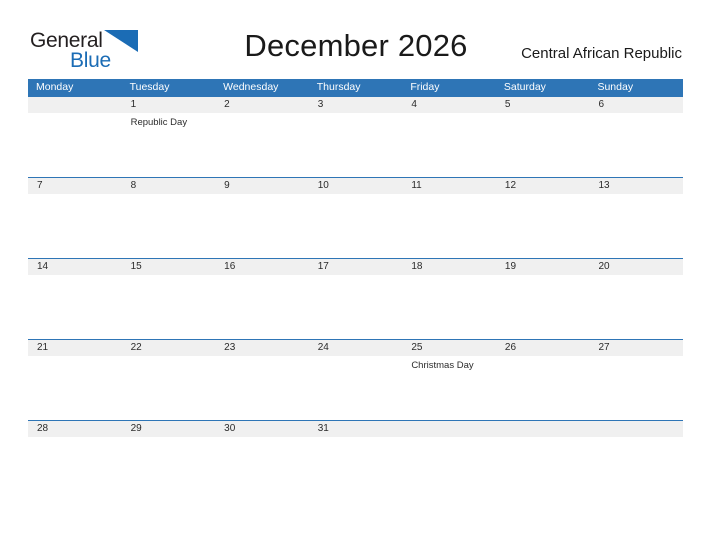  Describe the element at coordinates (636, 105) in the screenshot. I see `day-number: 6` at that location.